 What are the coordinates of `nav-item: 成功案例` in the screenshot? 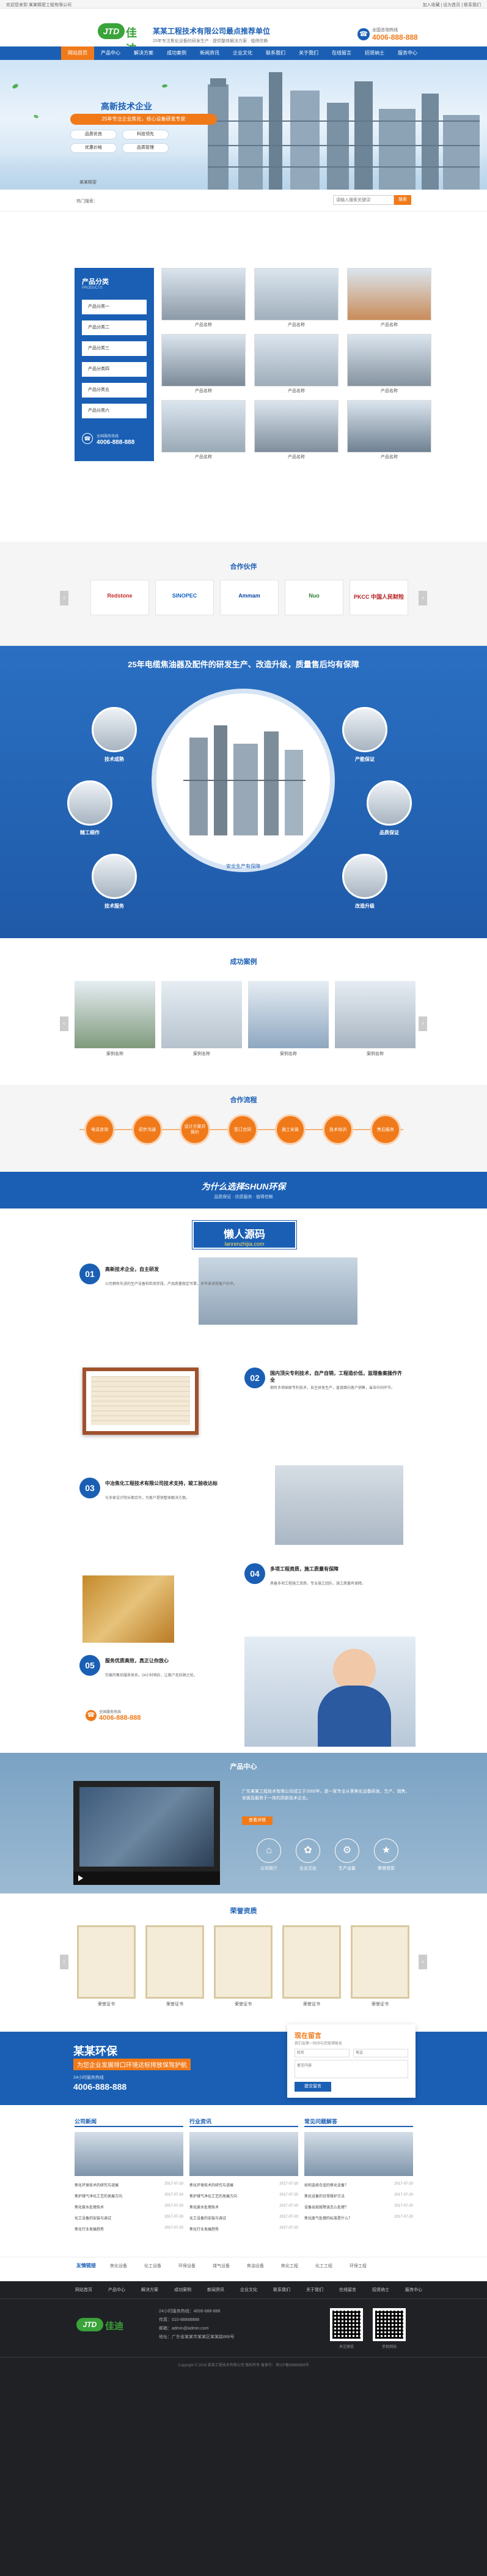 It's located at (176, 53).